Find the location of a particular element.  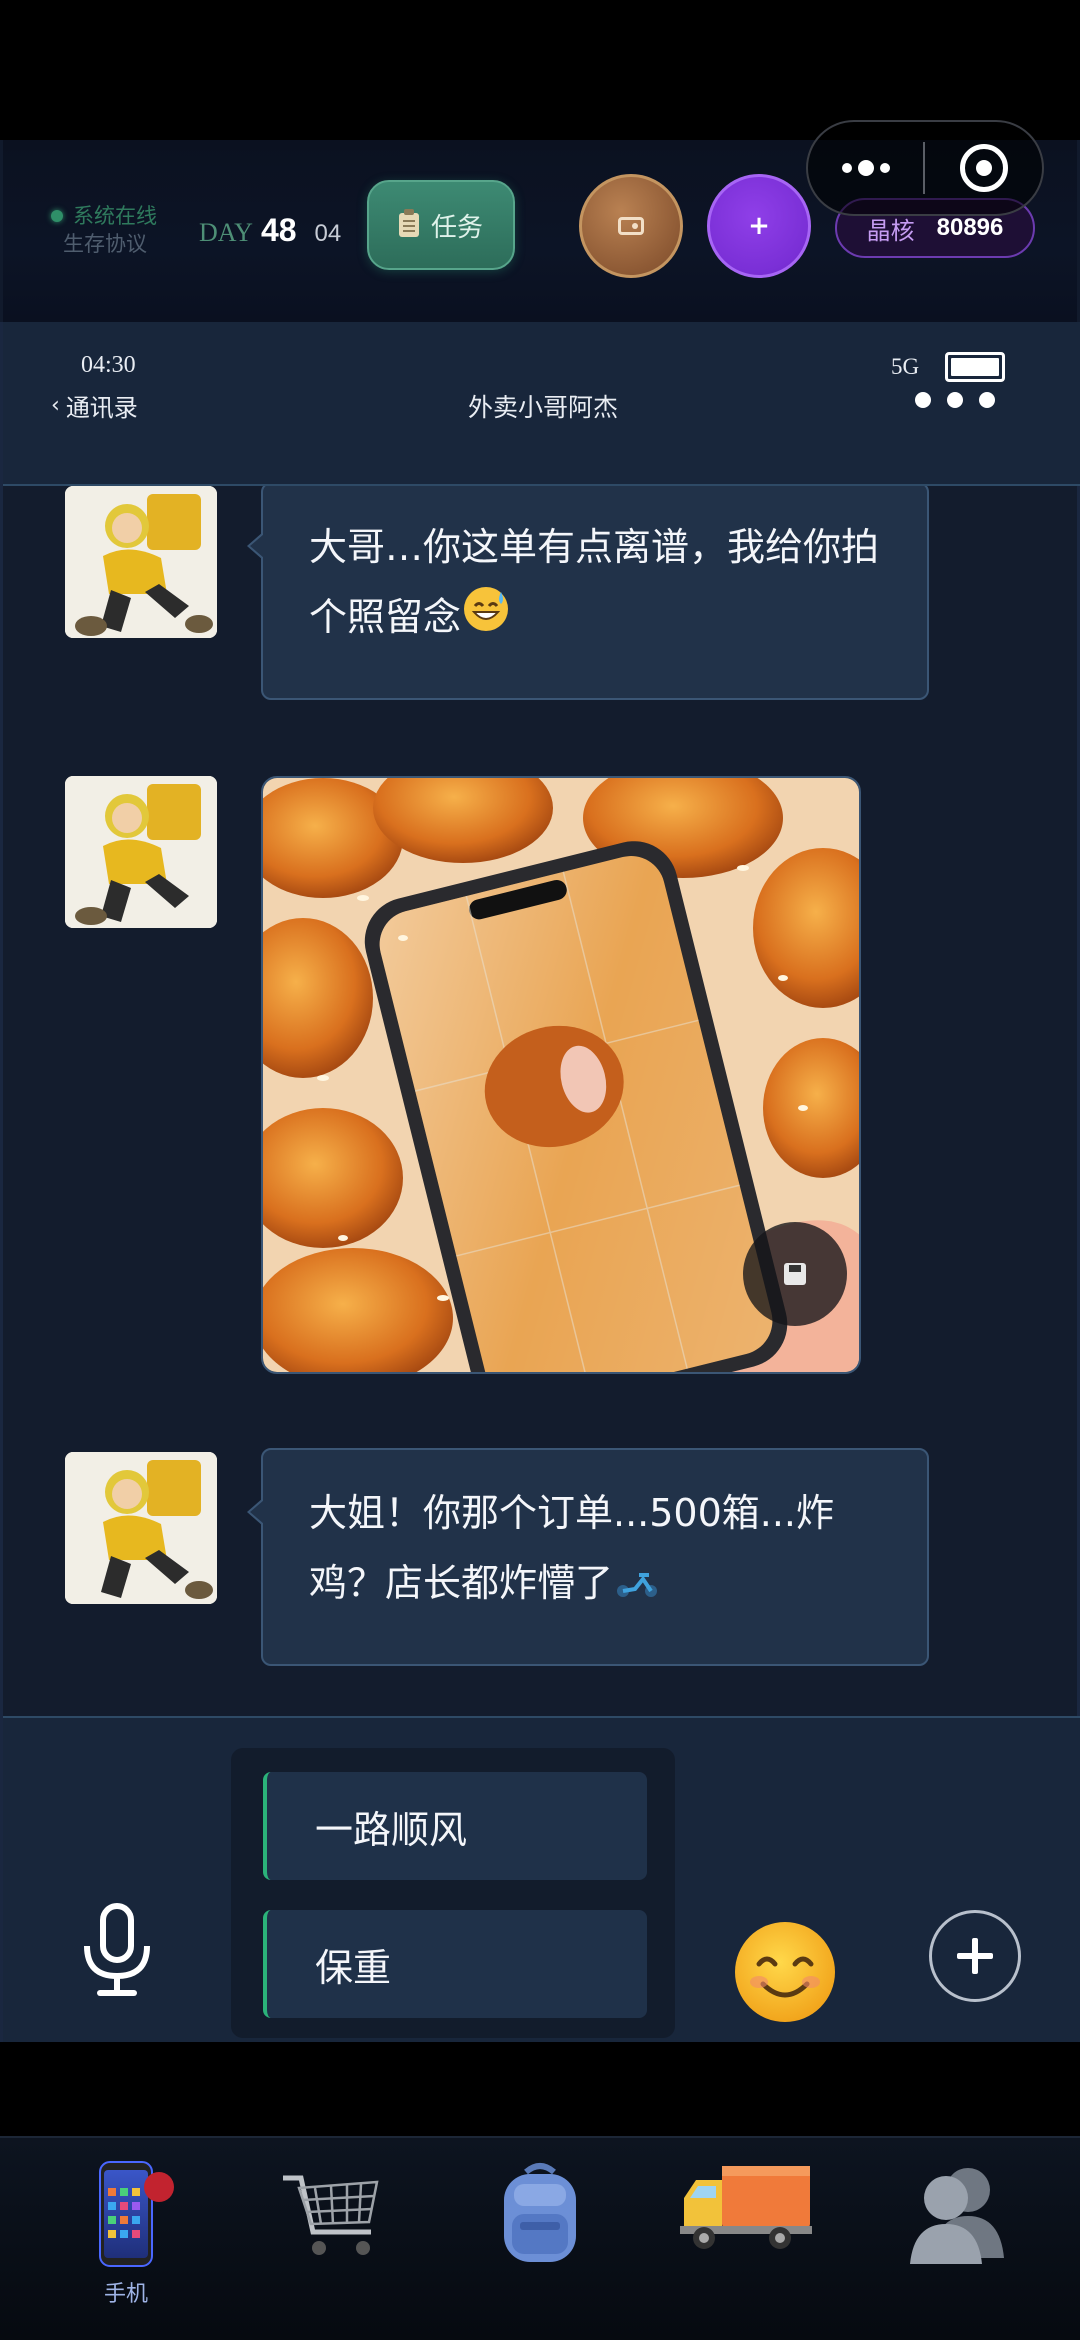

chat-menu-button is located at coordinates (955, 400).